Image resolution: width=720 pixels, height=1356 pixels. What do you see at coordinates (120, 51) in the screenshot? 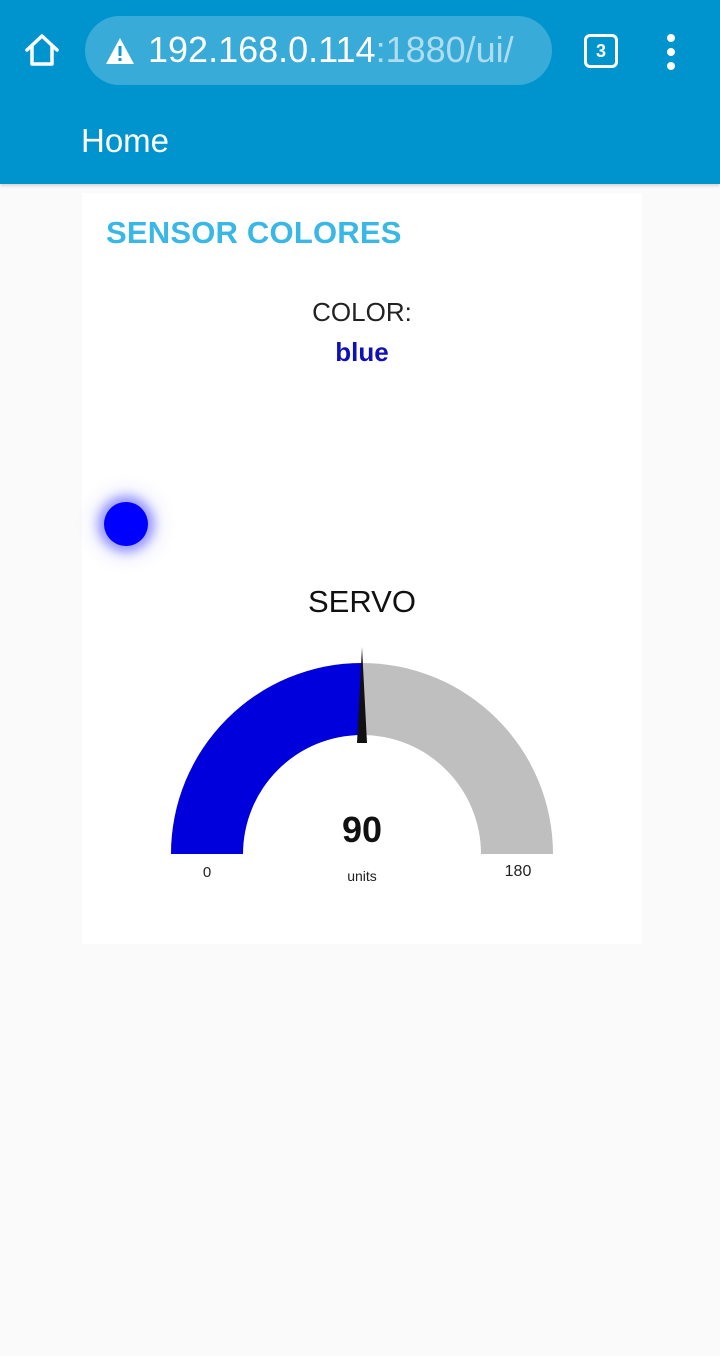
I see `warning-icon` at bounding box center [120, 51].